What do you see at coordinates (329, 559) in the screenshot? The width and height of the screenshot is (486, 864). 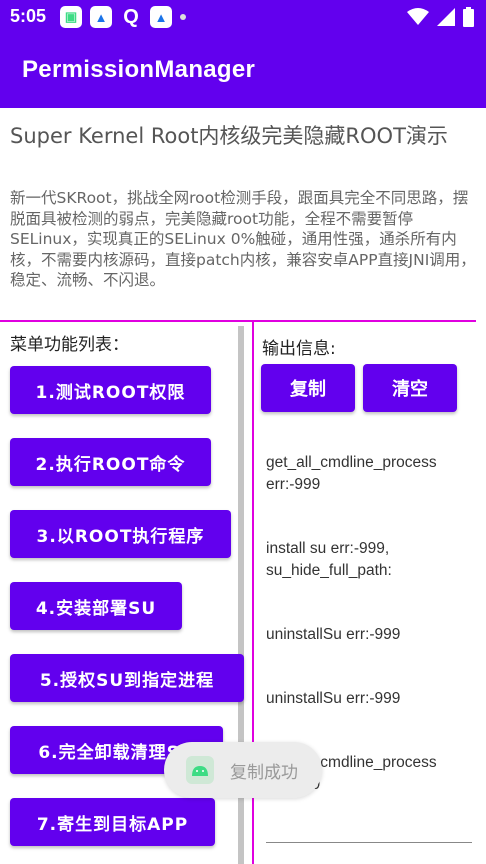 I see `output-line: install su err:-999, su_hide_full_path:` at bounding box center [329, 559].